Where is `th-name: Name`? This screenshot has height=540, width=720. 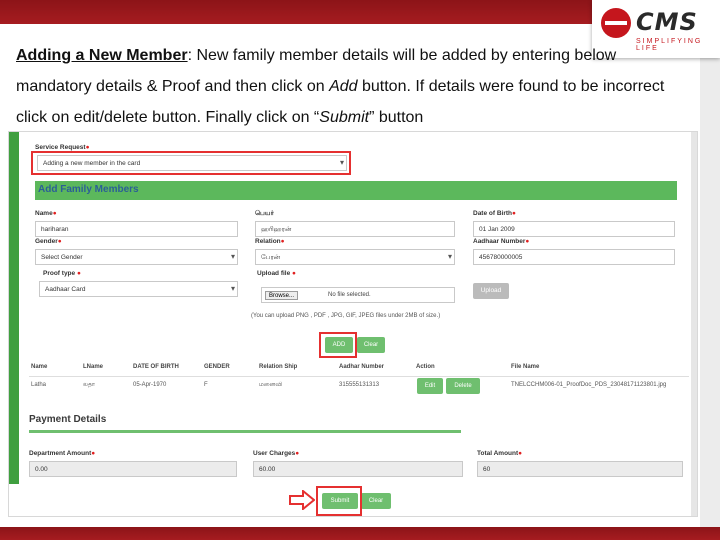 th-name: Name is located at coordinates (39, 367).